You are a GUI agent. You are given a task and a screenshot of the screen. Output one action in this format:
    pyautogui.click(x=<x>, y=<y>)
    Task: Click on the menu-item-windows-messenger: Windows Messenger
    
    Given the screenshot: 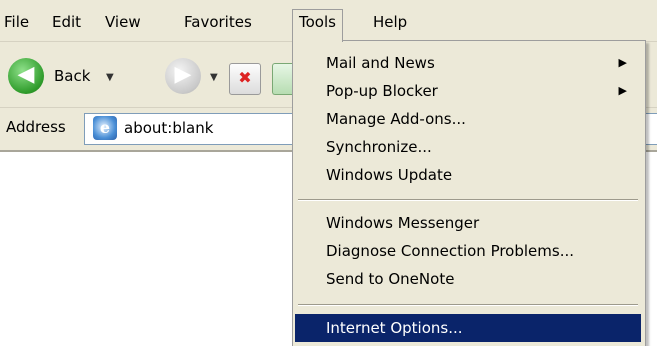 What is the action you would take?
    pyautogui.click(x=468, y=223)
    